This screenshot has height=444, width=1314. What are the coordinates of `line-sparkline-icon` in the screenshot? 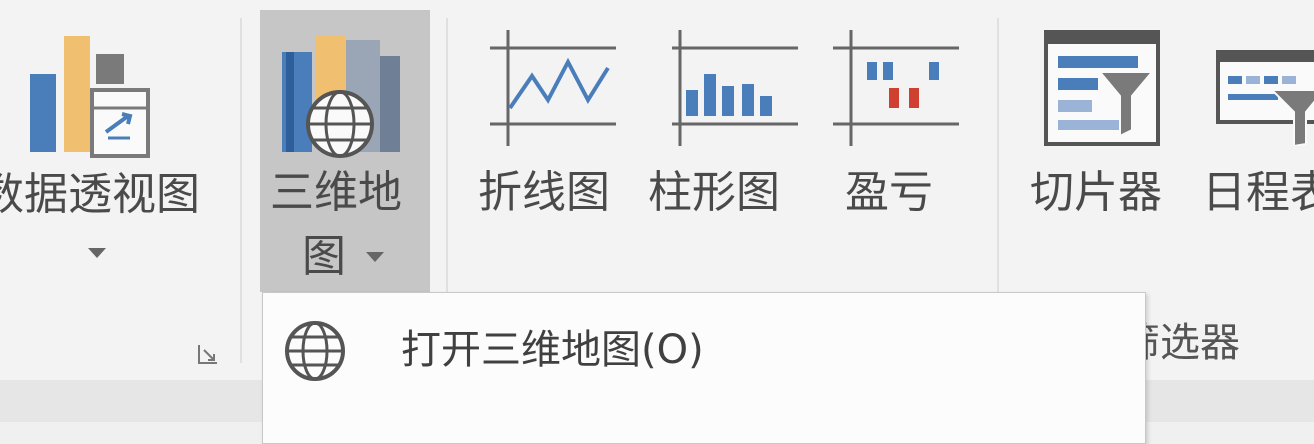 It's located at (553, 88).